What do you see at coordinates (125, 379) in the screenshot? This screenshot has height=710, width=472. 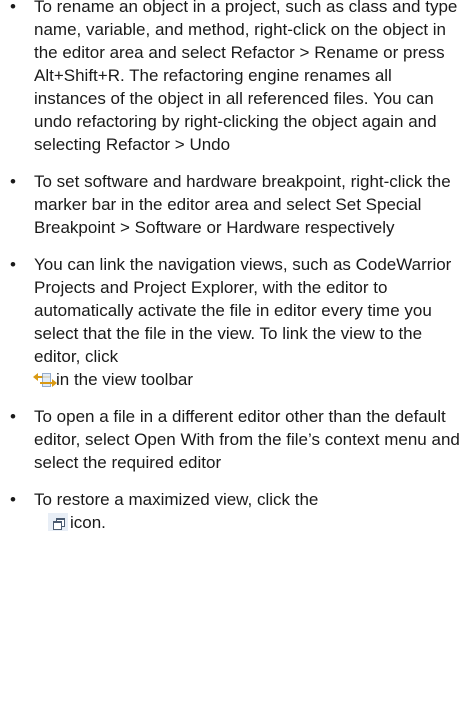 I see `tip-text-continuation: in the view toolbar` at bounding box center [125, 379].